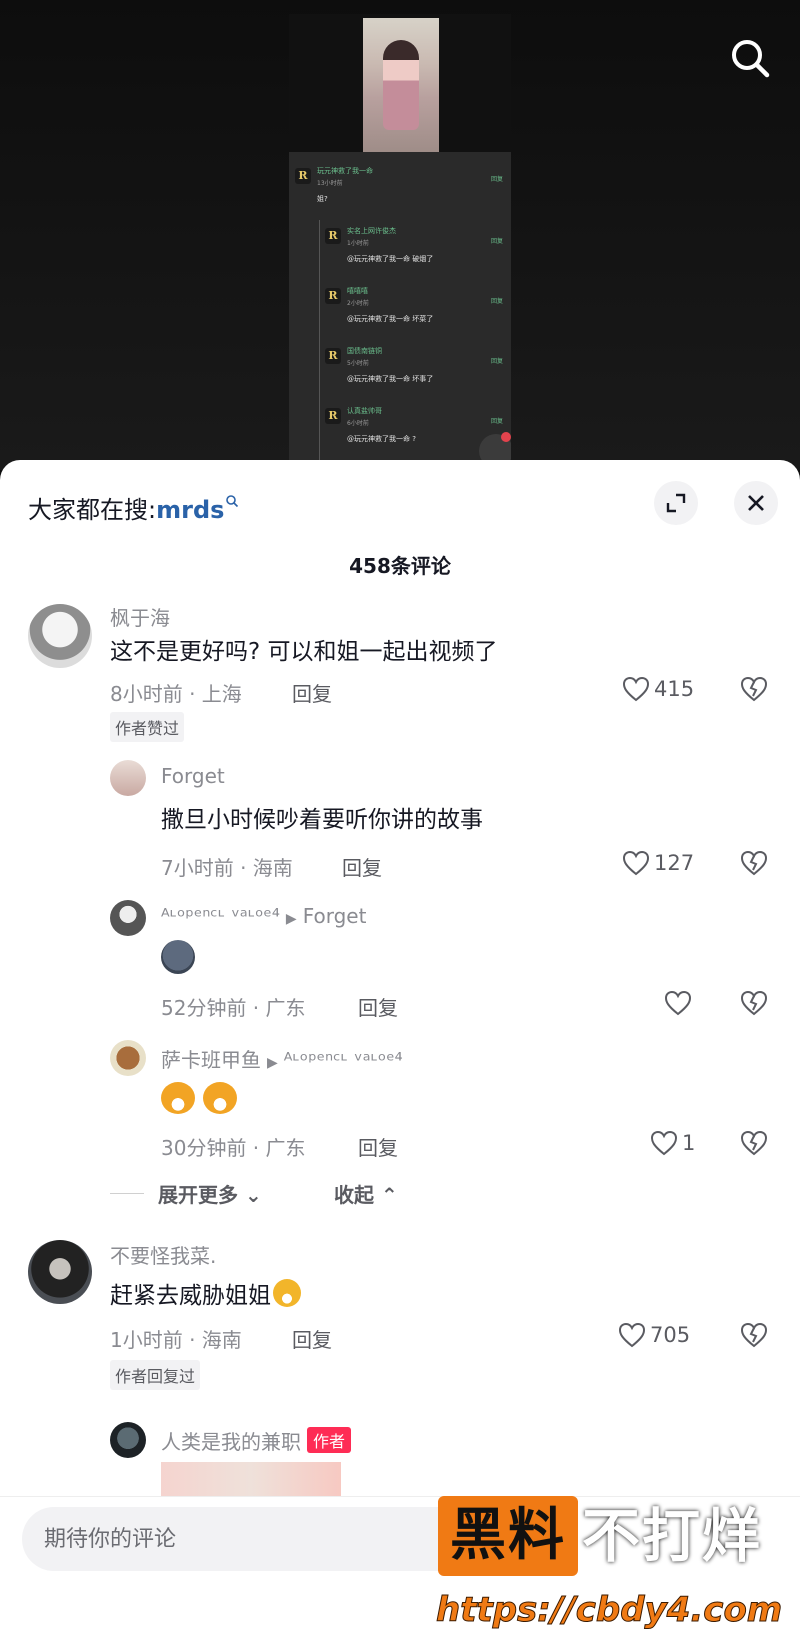 The height and width of the screenshot is (1644, 800). Describe the element at coordinates (329, 1440) in the screenshot. I see `author-badge: 作者` at that location.